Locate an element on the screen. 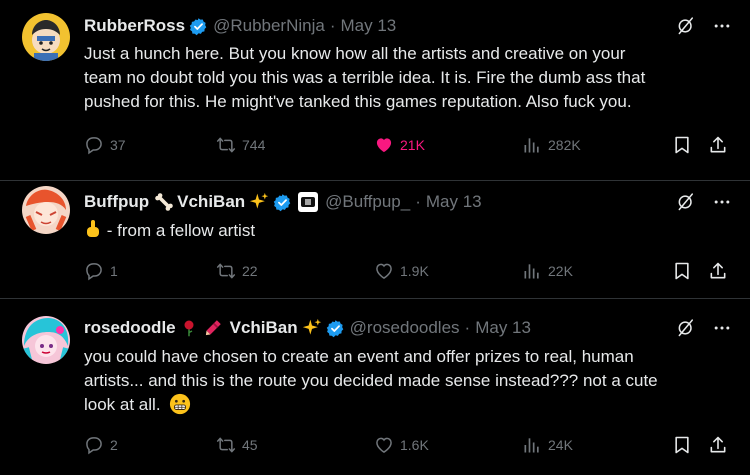 Image resolution: width=750 pixels, height=475 pixels. reply-count: 1 is located at coordinates (114, 271).